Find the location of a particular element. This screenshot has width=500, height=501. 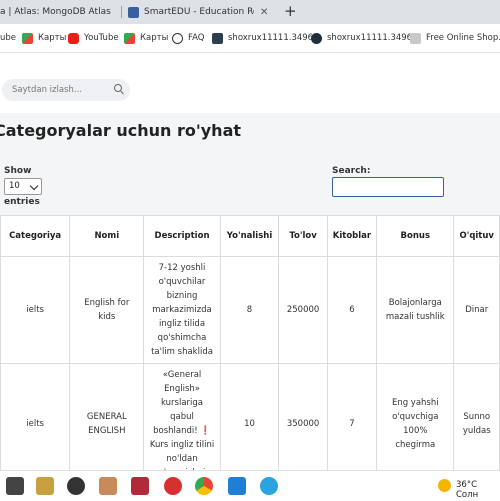

tab-atlas: a | Atlas: MongoDB Atlas ✕ is located at coordinates (59, 12).